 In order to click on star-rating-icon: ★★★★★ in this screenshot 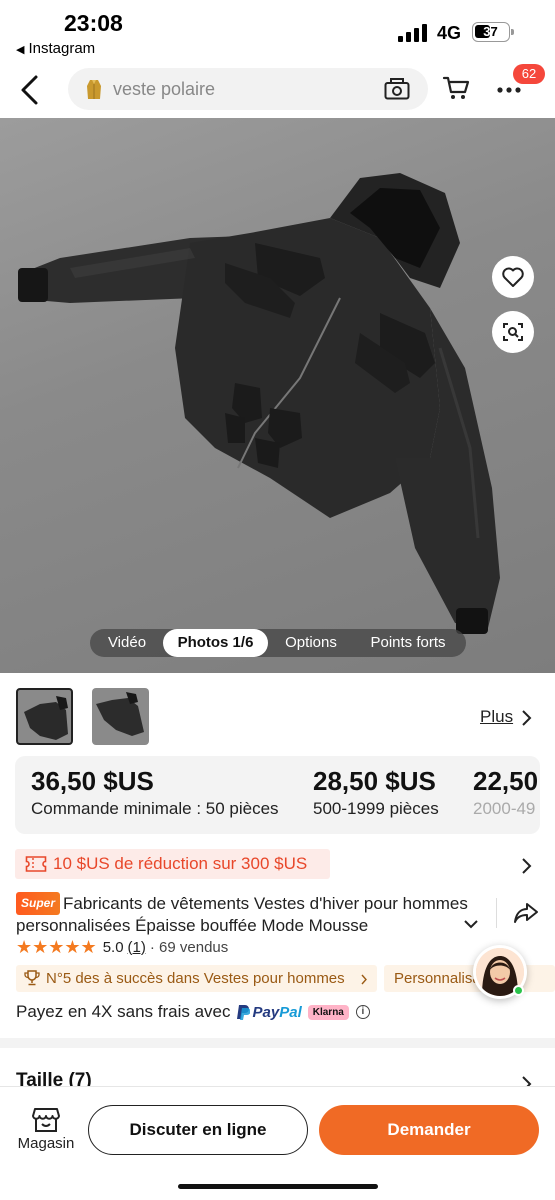, I will do `click(56, 946)`.